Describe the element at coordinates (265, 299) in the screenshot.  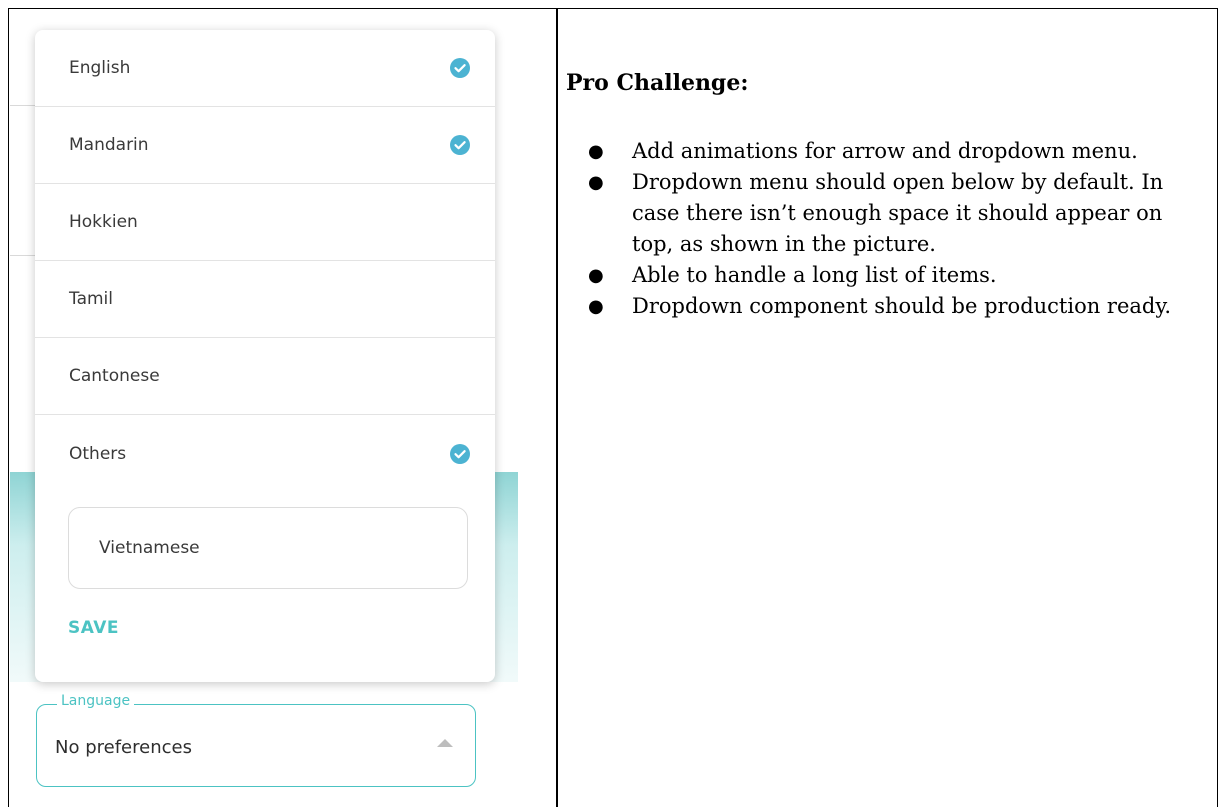
I see `dropdown-option-tamil: Tamil` at that location.